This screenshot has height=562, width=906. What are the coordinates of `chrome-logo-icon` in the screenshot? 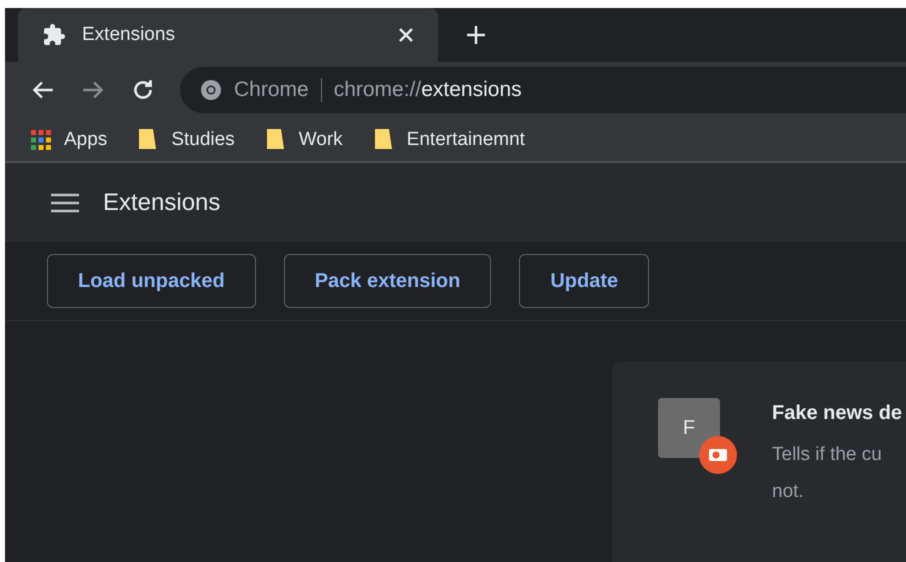 It's located at (211, 90).